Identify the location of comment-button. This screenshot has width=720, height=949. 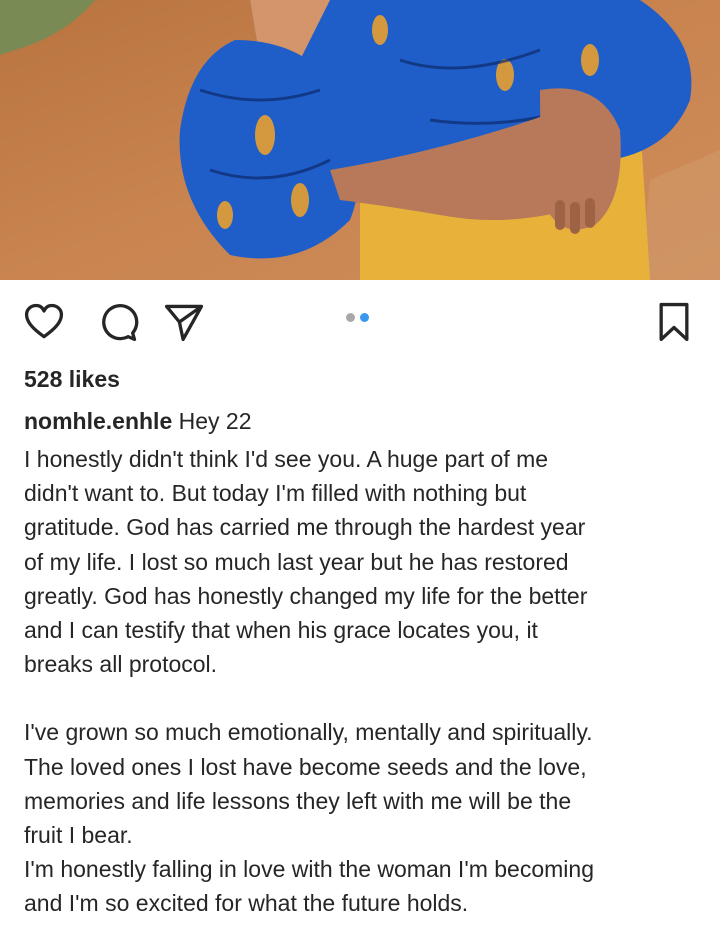
(118, 322).